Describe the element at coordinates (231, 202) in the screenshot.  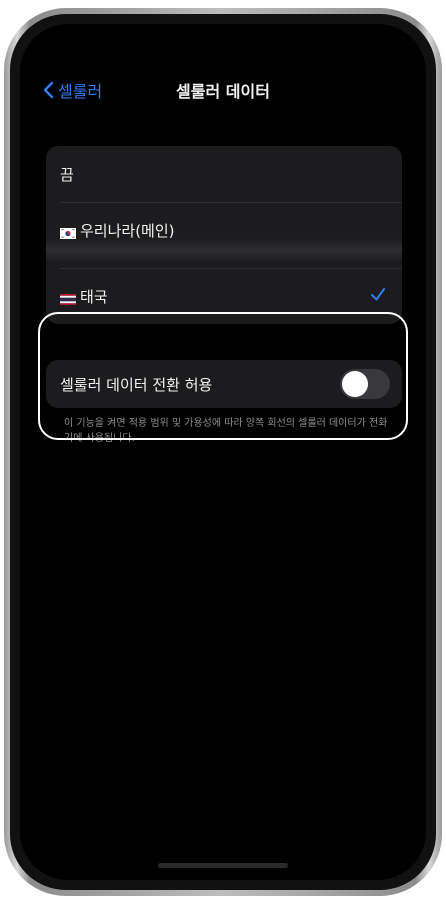
I see `divider` at that location.